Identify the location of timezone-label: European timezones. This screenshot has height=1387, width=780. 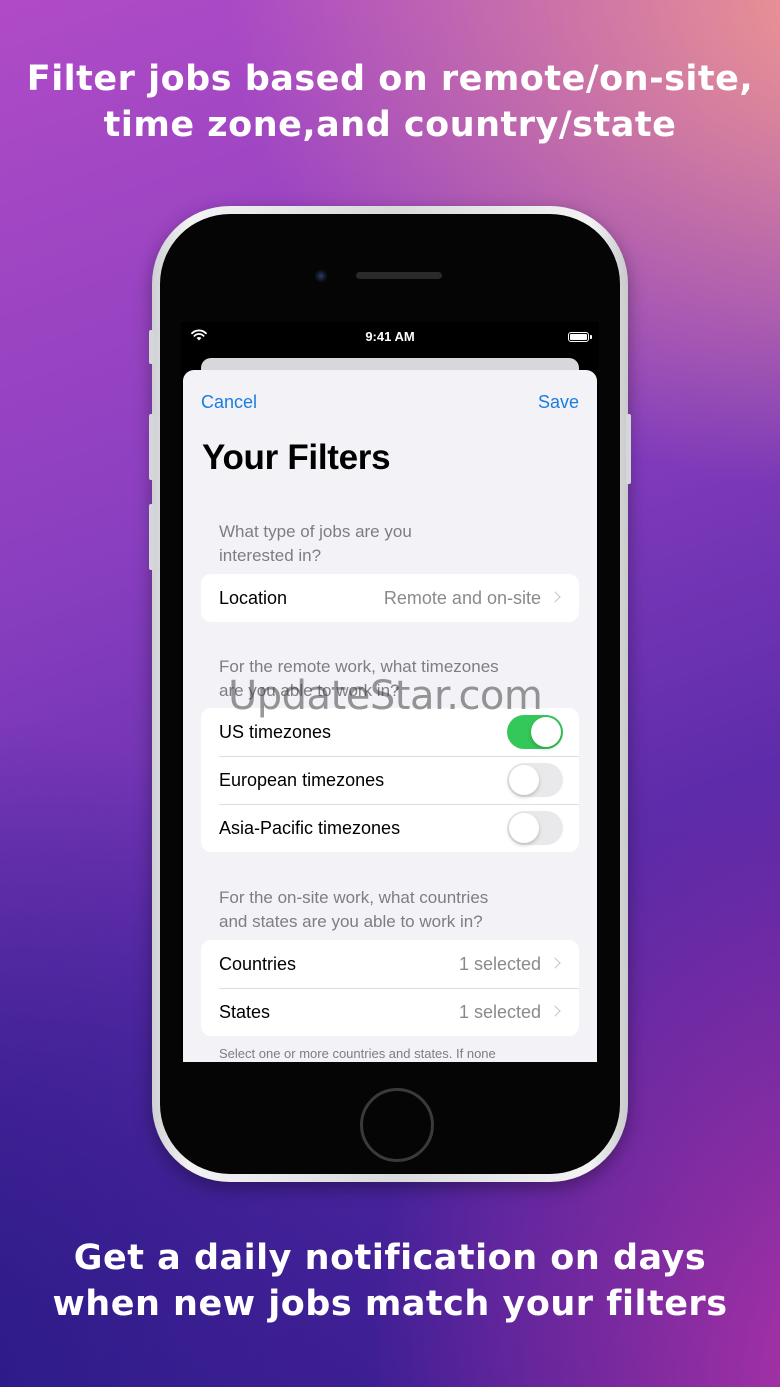
(302, 780).